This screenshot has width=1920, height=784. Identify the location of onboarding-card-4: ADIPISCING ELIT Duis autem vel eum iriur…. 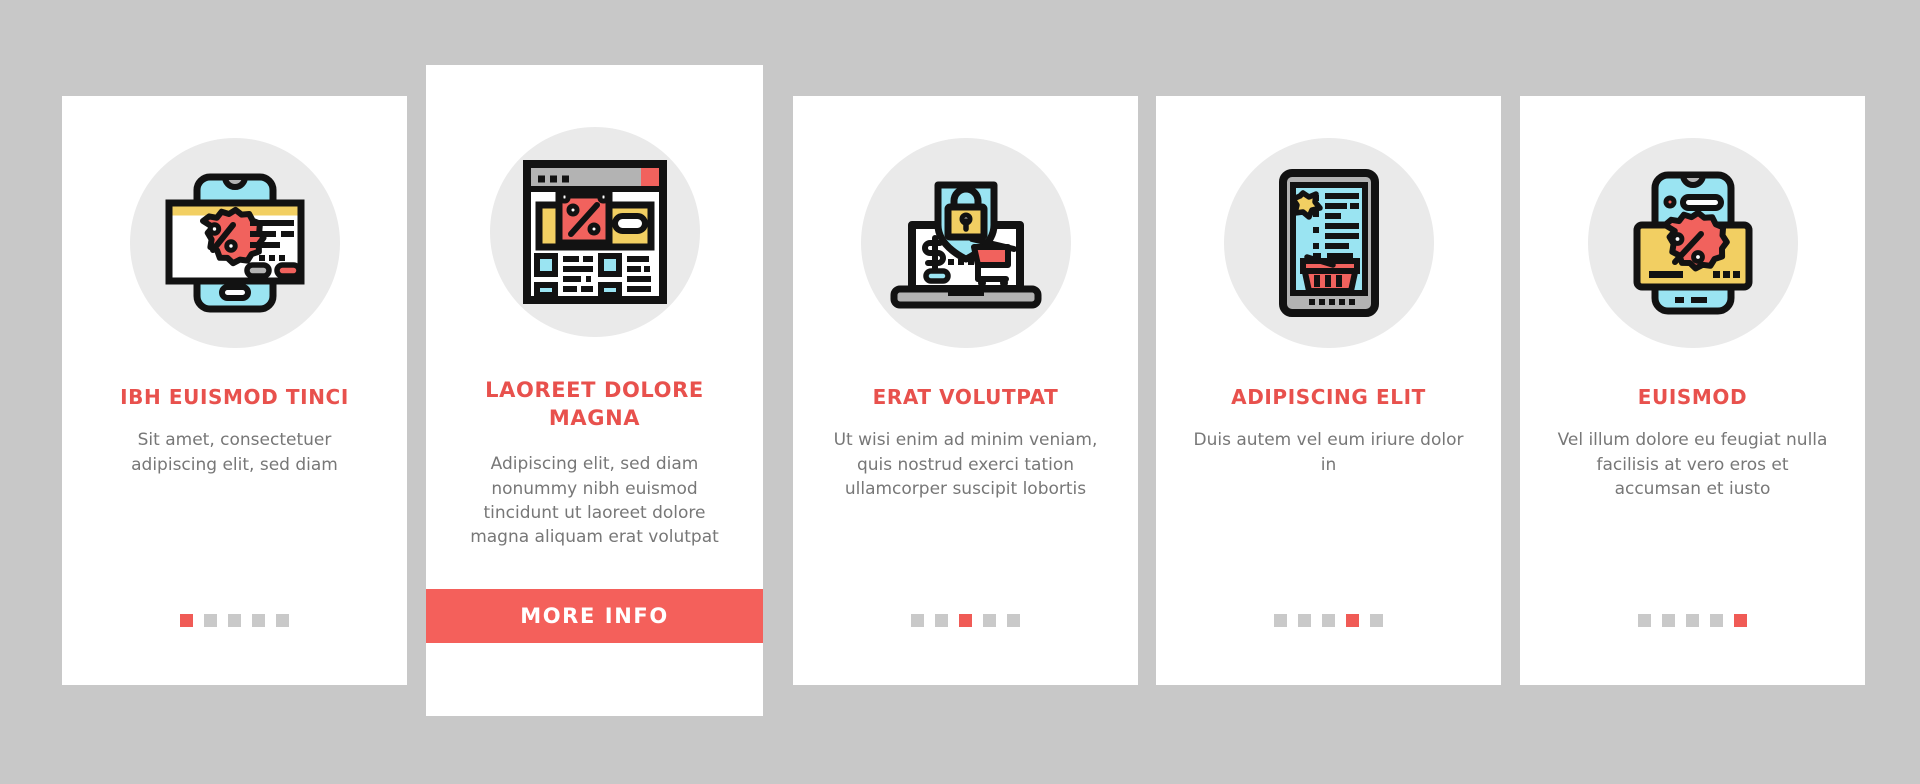
(1328, 390).